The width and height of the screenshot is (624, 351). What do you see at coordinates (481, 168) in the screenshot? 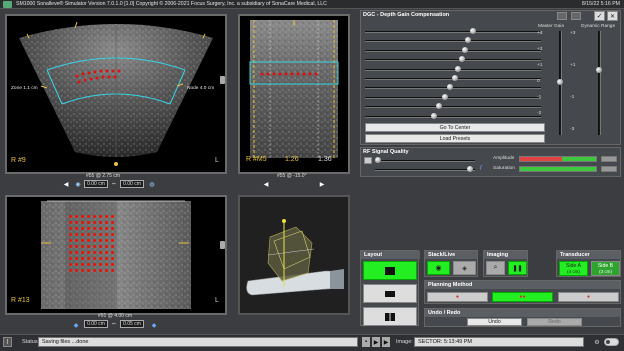
I see `info-icon: ƒ` at bounding box center [481, 168].